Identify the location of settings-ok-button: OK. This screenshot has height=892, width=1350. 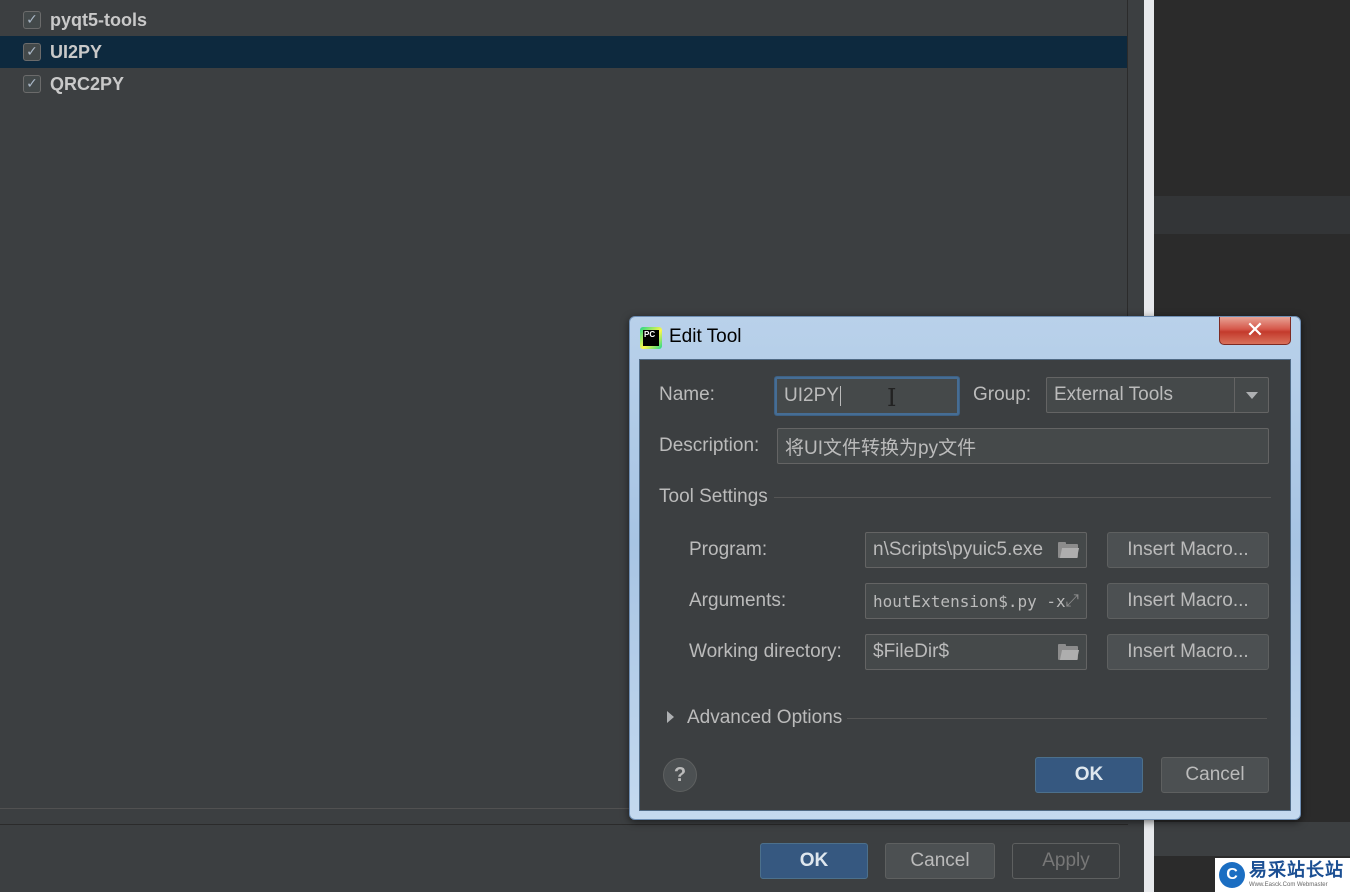
(814, 861).